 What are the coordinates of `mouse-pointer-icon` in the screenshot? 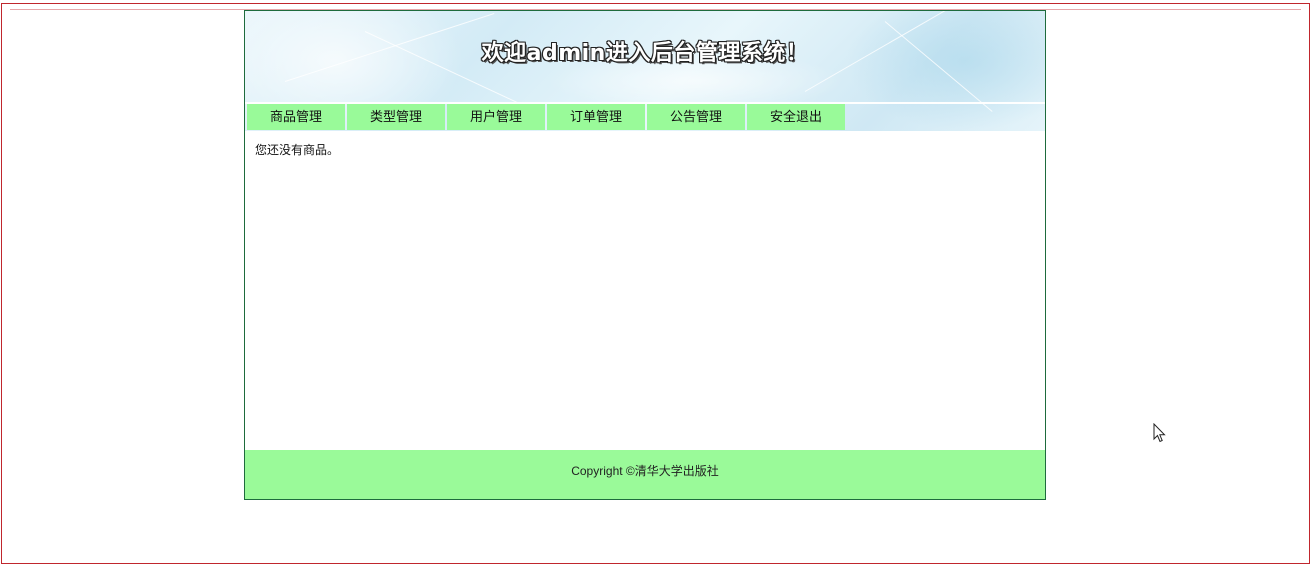 It's located at (1159, 433).